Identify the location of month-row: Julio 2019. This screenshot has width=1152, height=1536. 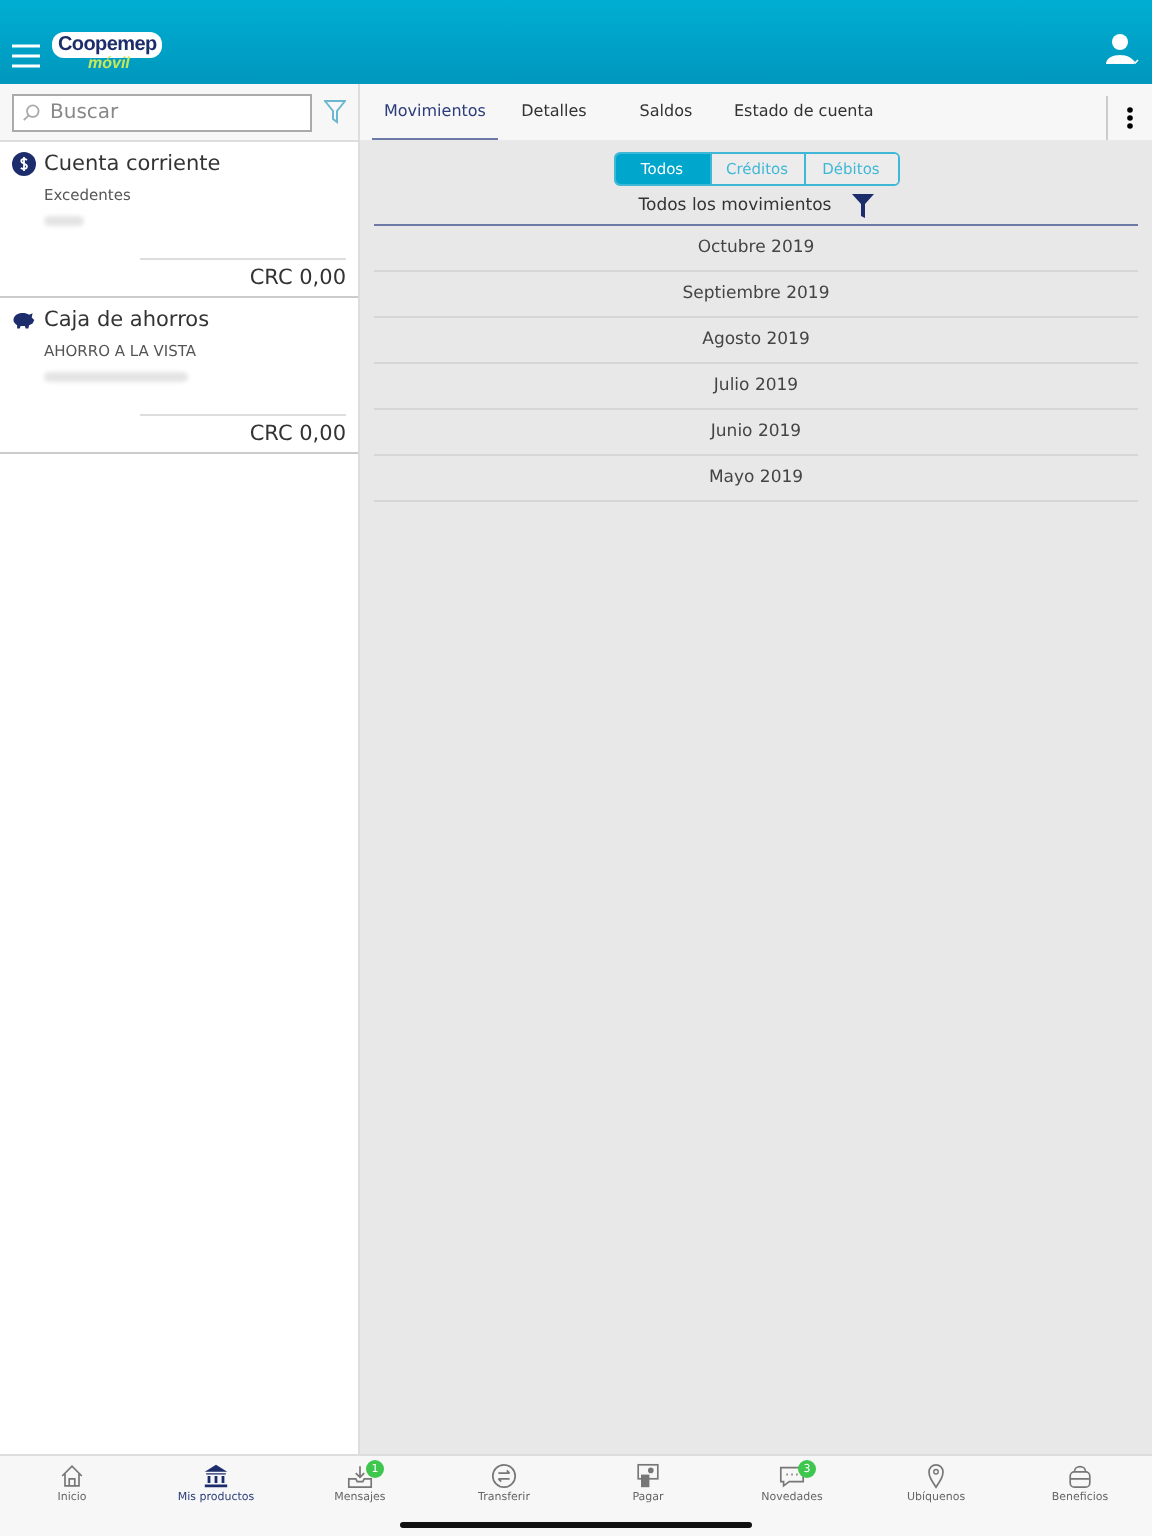
(756, 387).